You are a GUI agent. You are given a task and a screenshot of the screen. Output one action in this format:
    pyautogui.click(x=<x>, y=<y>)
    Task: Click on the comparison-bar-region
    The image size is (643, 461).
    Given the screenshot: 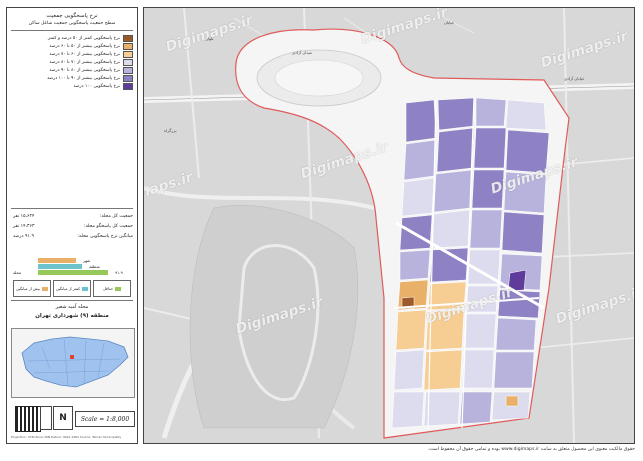 What is the action you would take?
    pyautogui.click(x=60, y=266)
    